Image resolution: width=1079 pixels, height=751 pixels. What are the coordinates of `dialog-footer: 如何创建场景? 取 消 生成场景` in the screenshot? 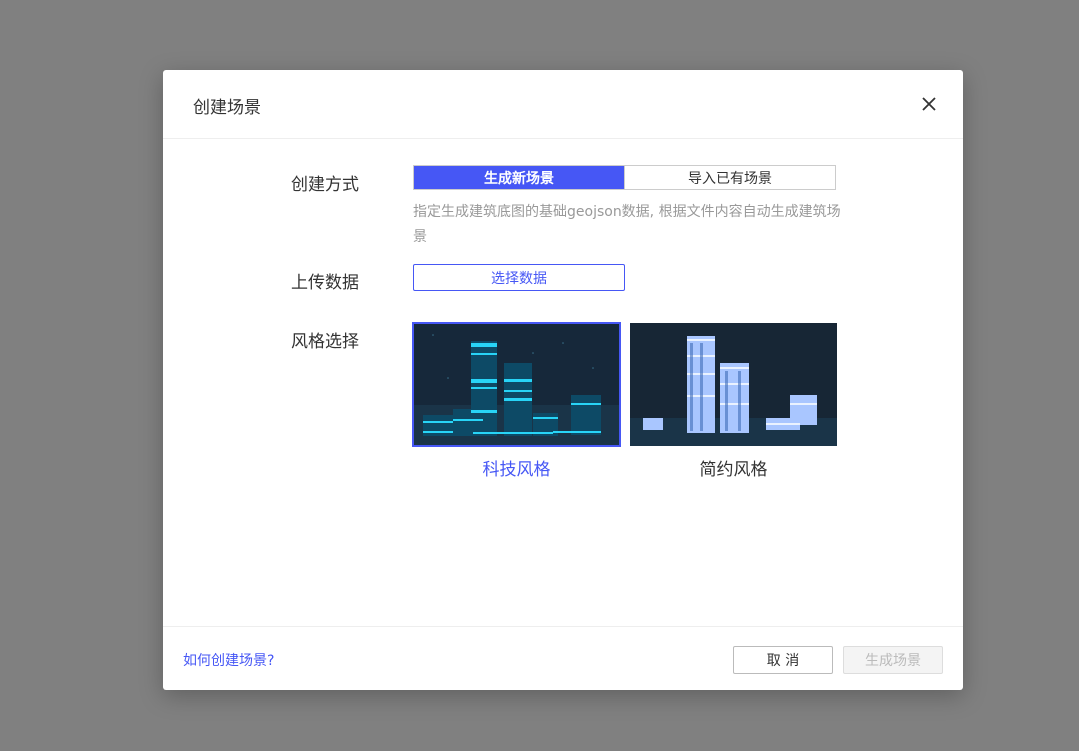 It's located at (563, 658).